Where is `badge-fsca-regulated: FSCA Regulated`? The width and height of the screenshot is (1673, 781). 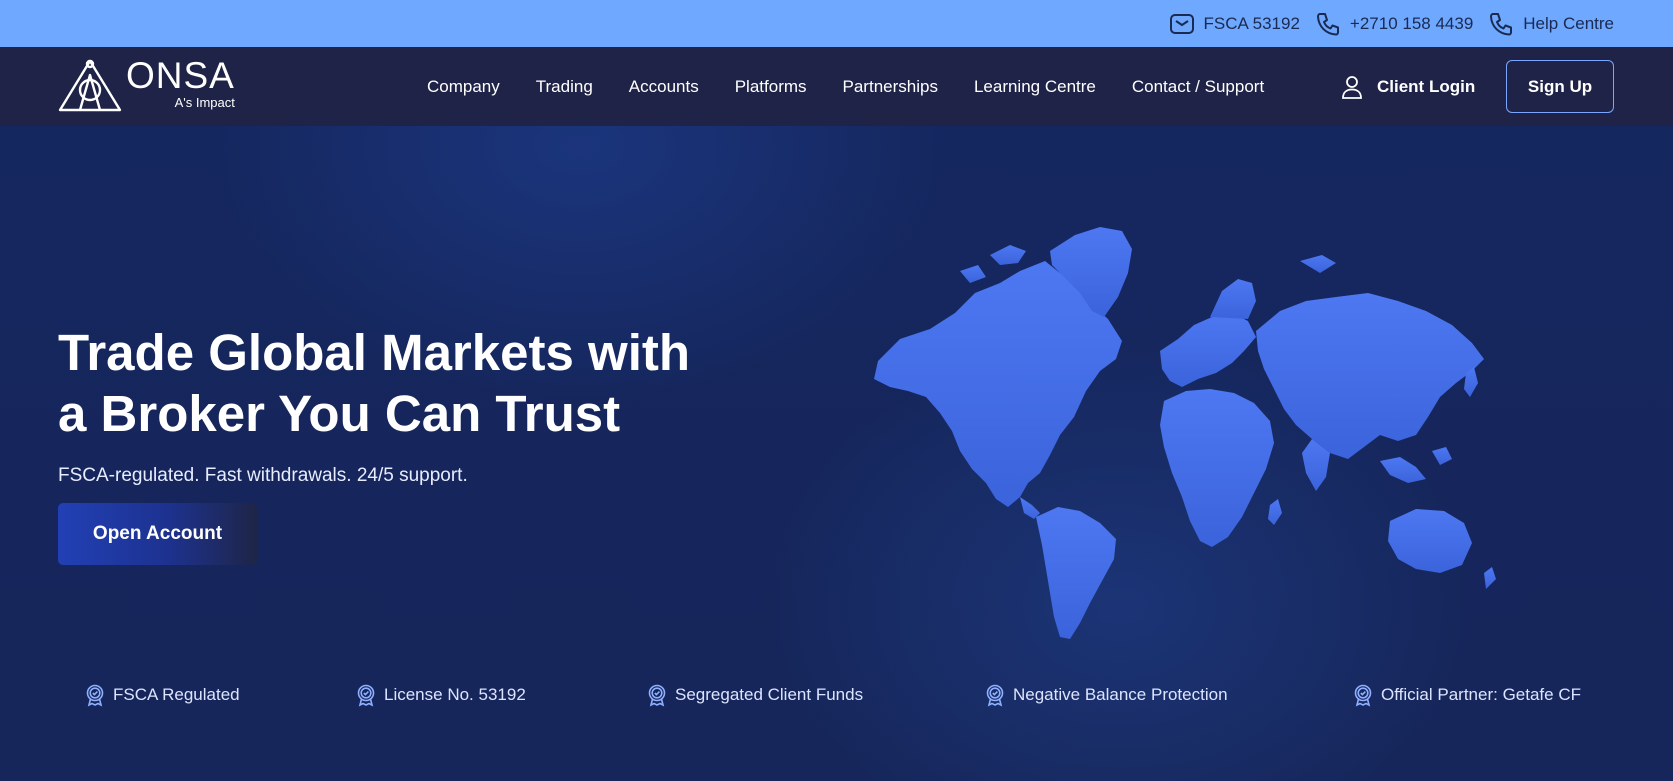
badge-fsca-regulated: FSCA Regulated is located at coordinates (161, 695).